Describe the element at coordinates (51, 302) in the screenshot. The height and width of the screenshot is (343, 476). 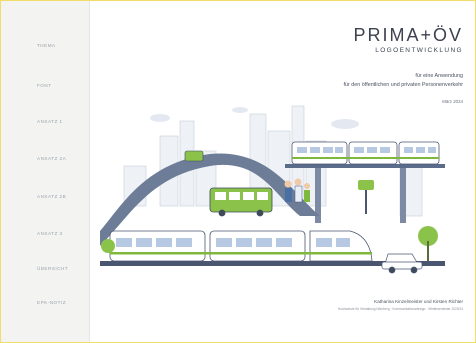
I see `nav-item-epk-notiz: EPK-NOTIZ` at that location.